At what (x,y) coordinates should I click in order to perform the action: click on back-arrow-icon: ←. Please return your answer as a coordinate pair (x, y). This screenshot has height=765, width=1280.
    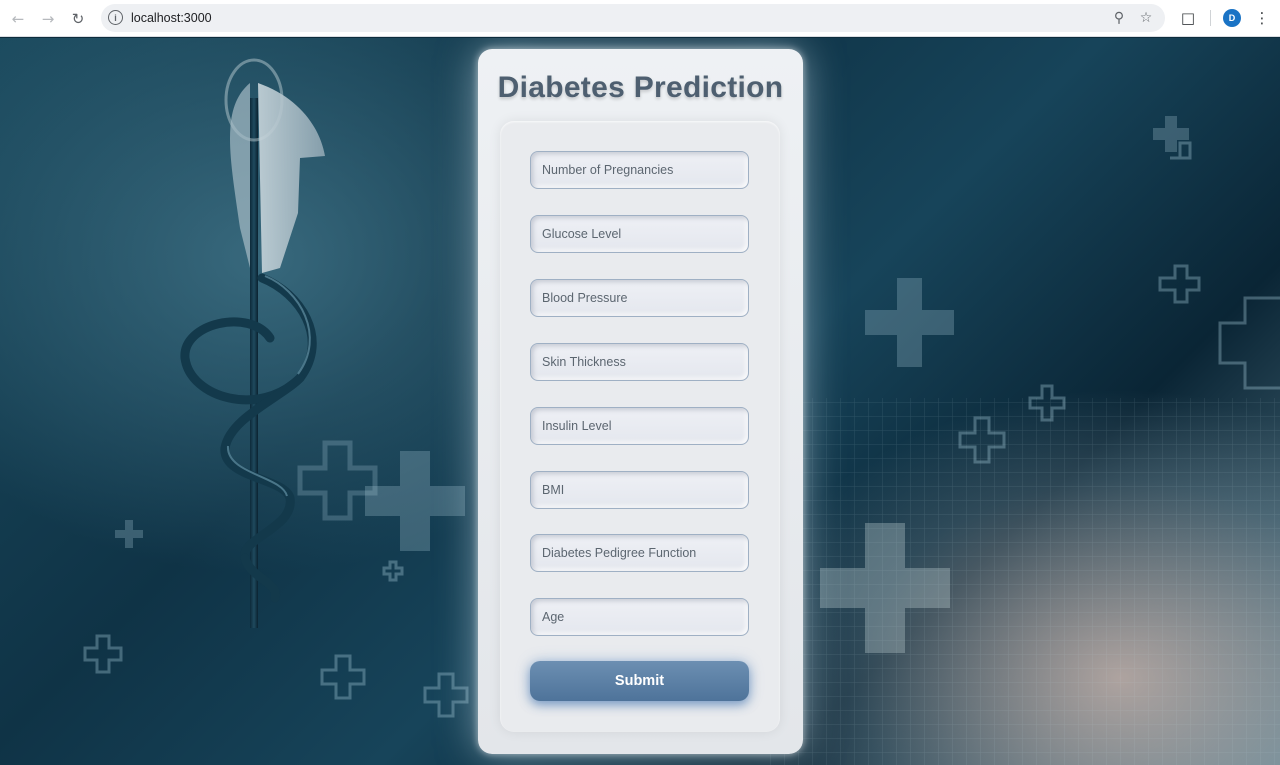
    Looking at the image, I should click on (18, 19).